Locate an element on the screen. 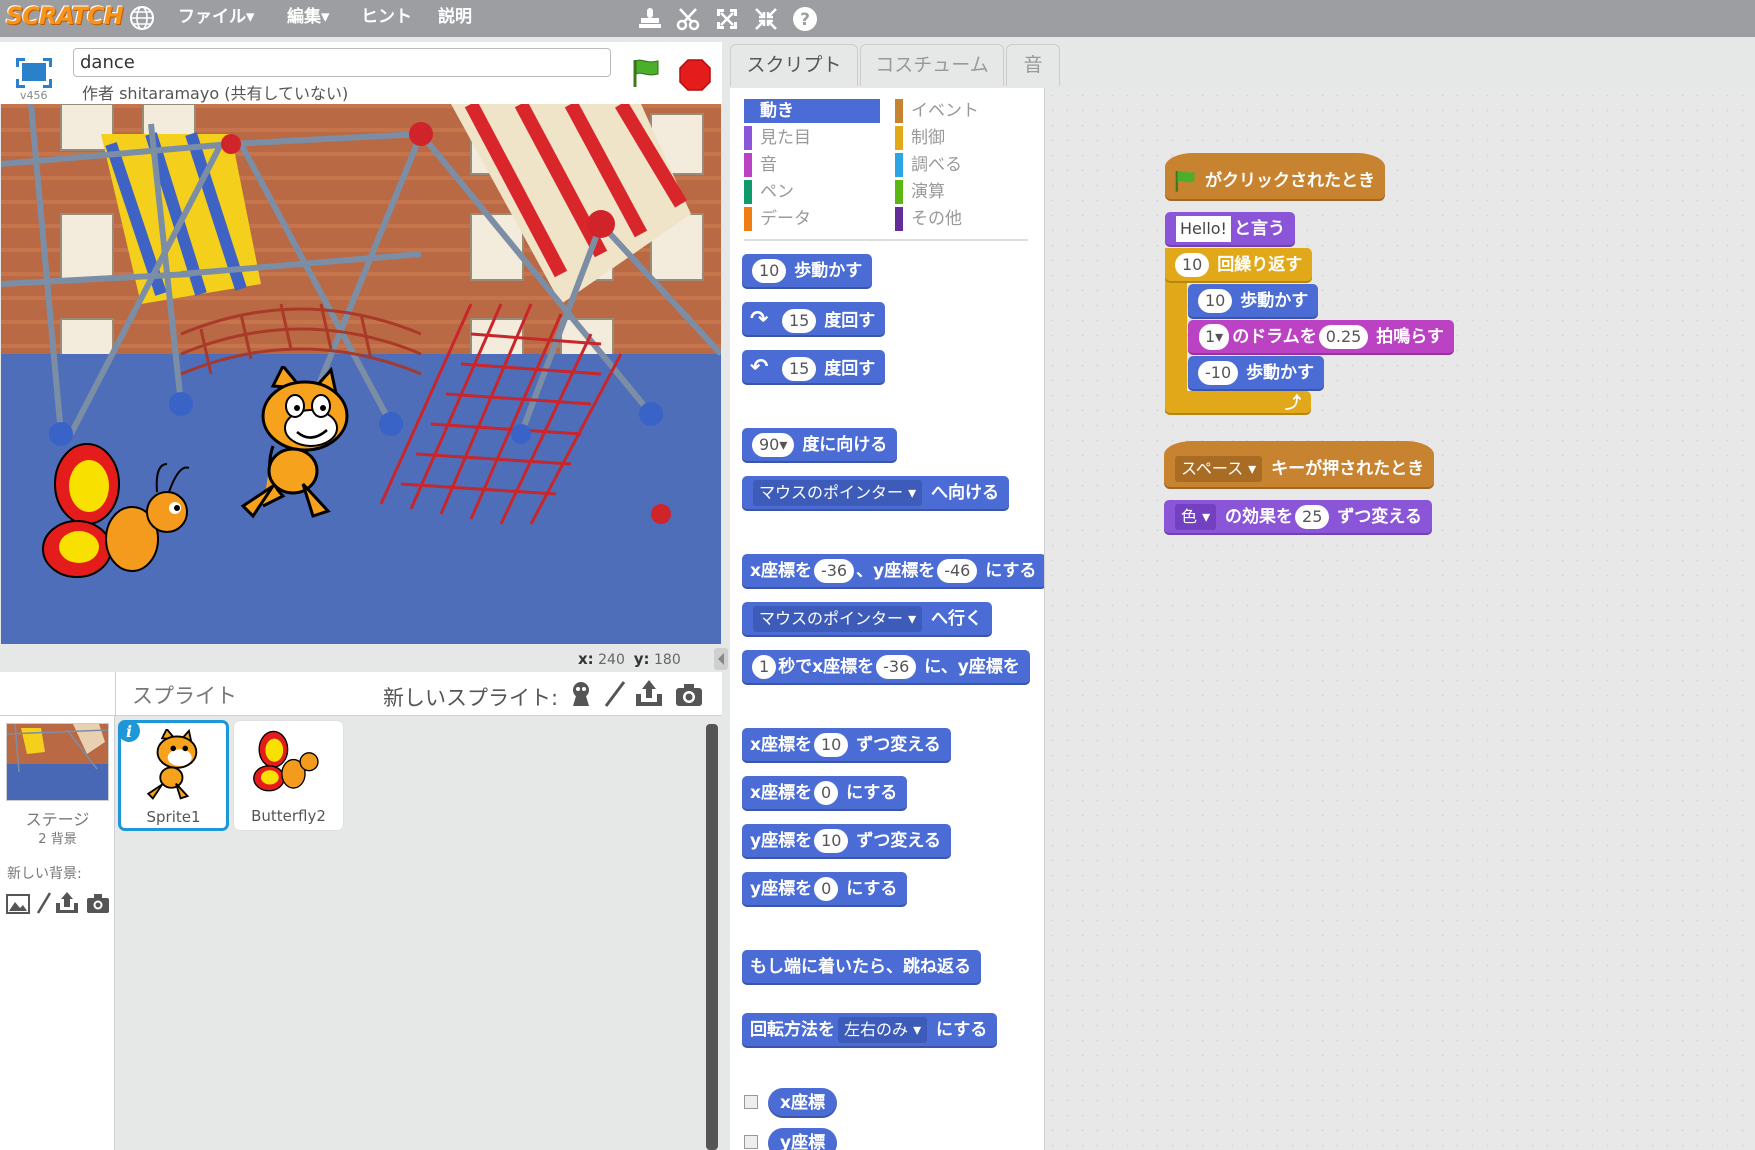 This screenshot has width=1755, height=1150. x-value: 240 is located at coordinates (611, 660).